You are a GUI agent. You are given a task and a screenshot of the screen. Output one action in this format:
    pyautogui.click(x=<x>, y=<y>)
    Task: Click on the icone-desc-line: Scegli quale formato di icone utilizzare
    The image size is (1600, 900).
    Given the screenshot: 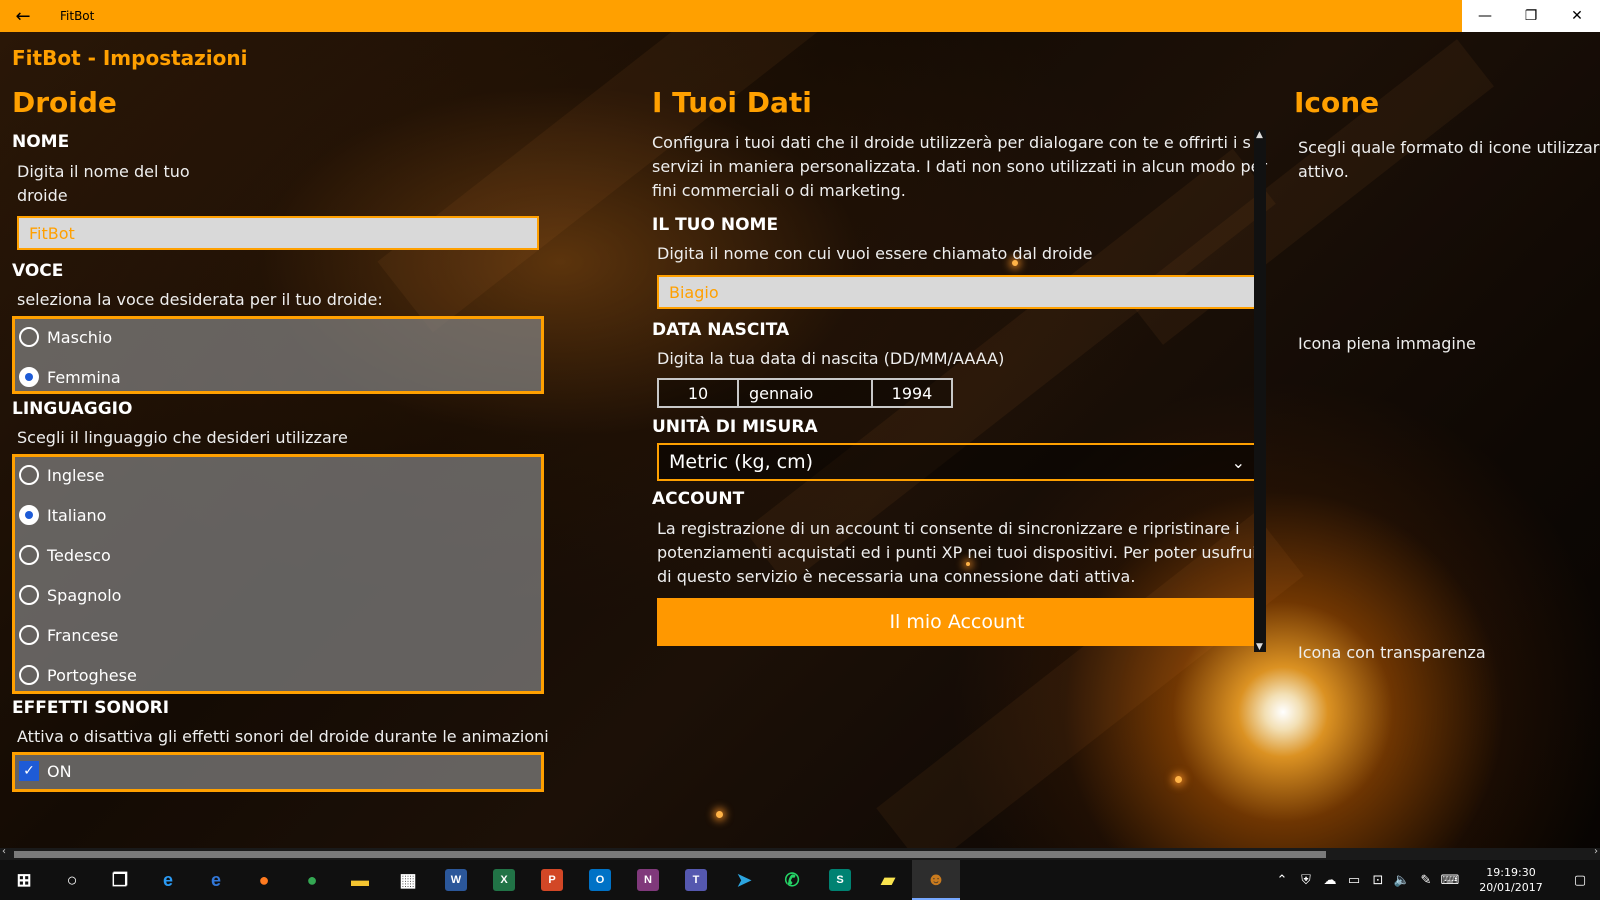 What is the action you would take?
    pyautogui.click(x=1449, y=147)
    